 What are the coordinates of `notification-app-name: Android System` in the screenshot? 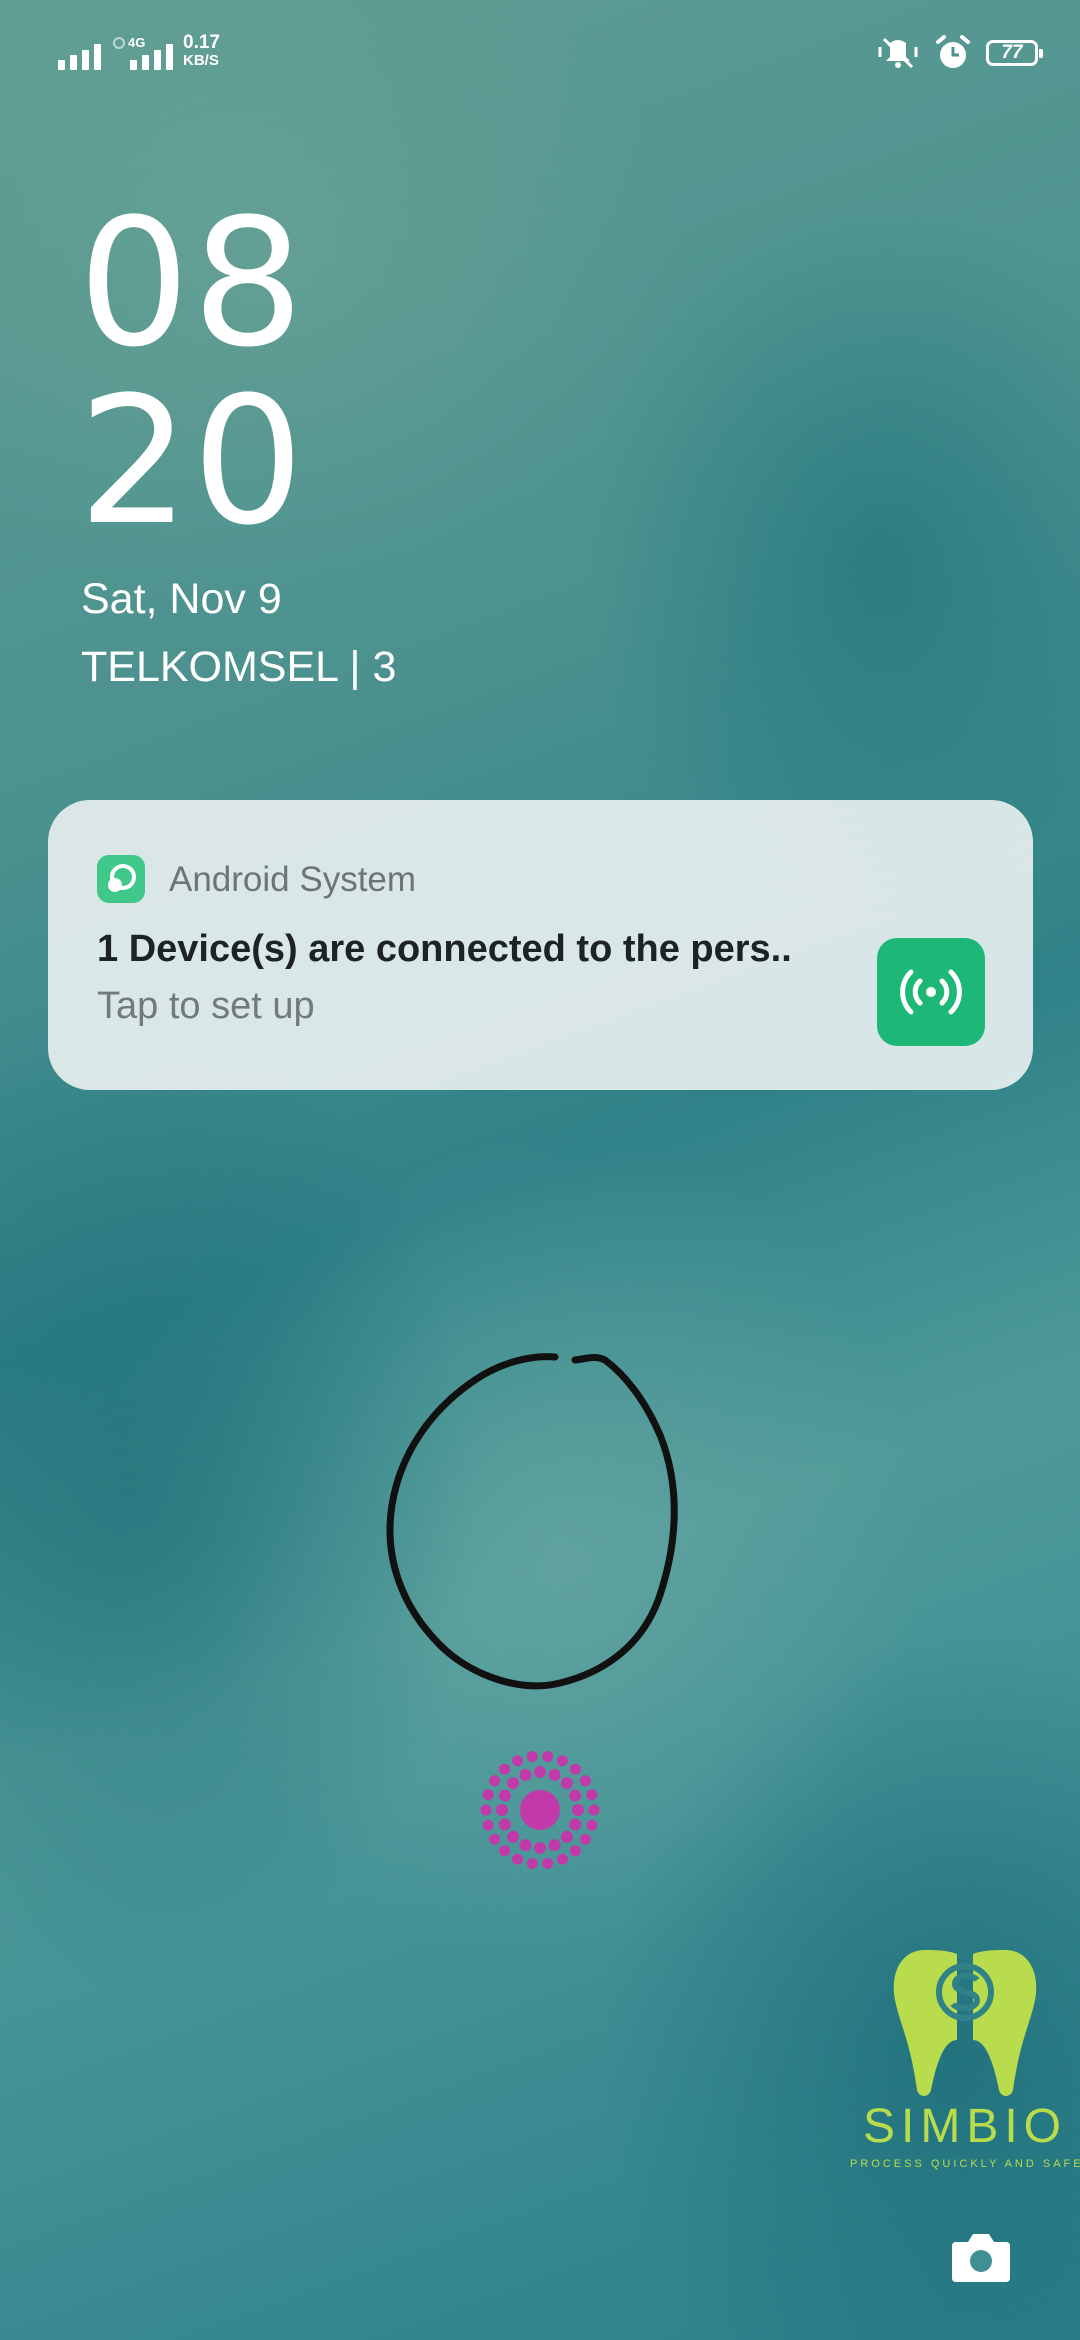 It's located at (293, 879).